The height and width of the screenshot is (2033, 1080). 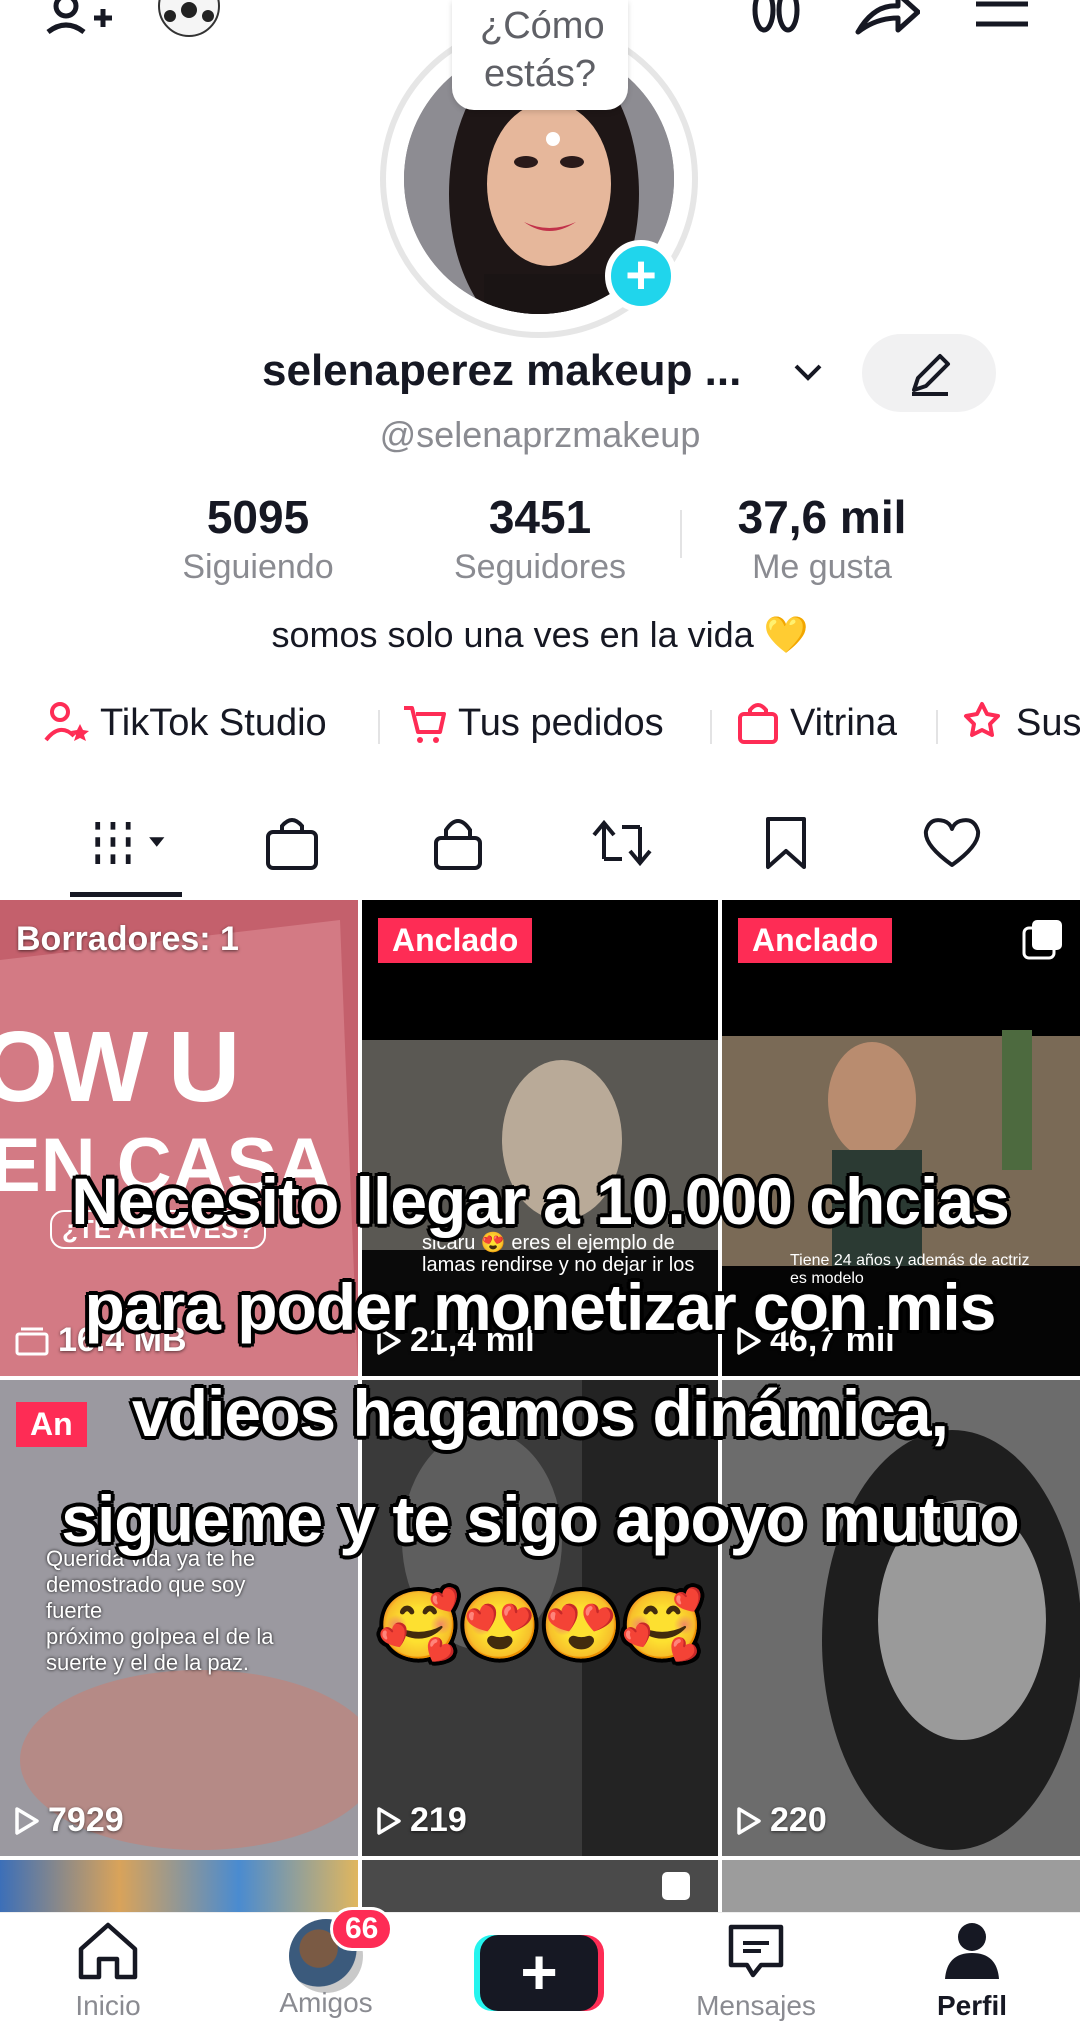 I want to click on message-icon, so click(x=756, y=1951).